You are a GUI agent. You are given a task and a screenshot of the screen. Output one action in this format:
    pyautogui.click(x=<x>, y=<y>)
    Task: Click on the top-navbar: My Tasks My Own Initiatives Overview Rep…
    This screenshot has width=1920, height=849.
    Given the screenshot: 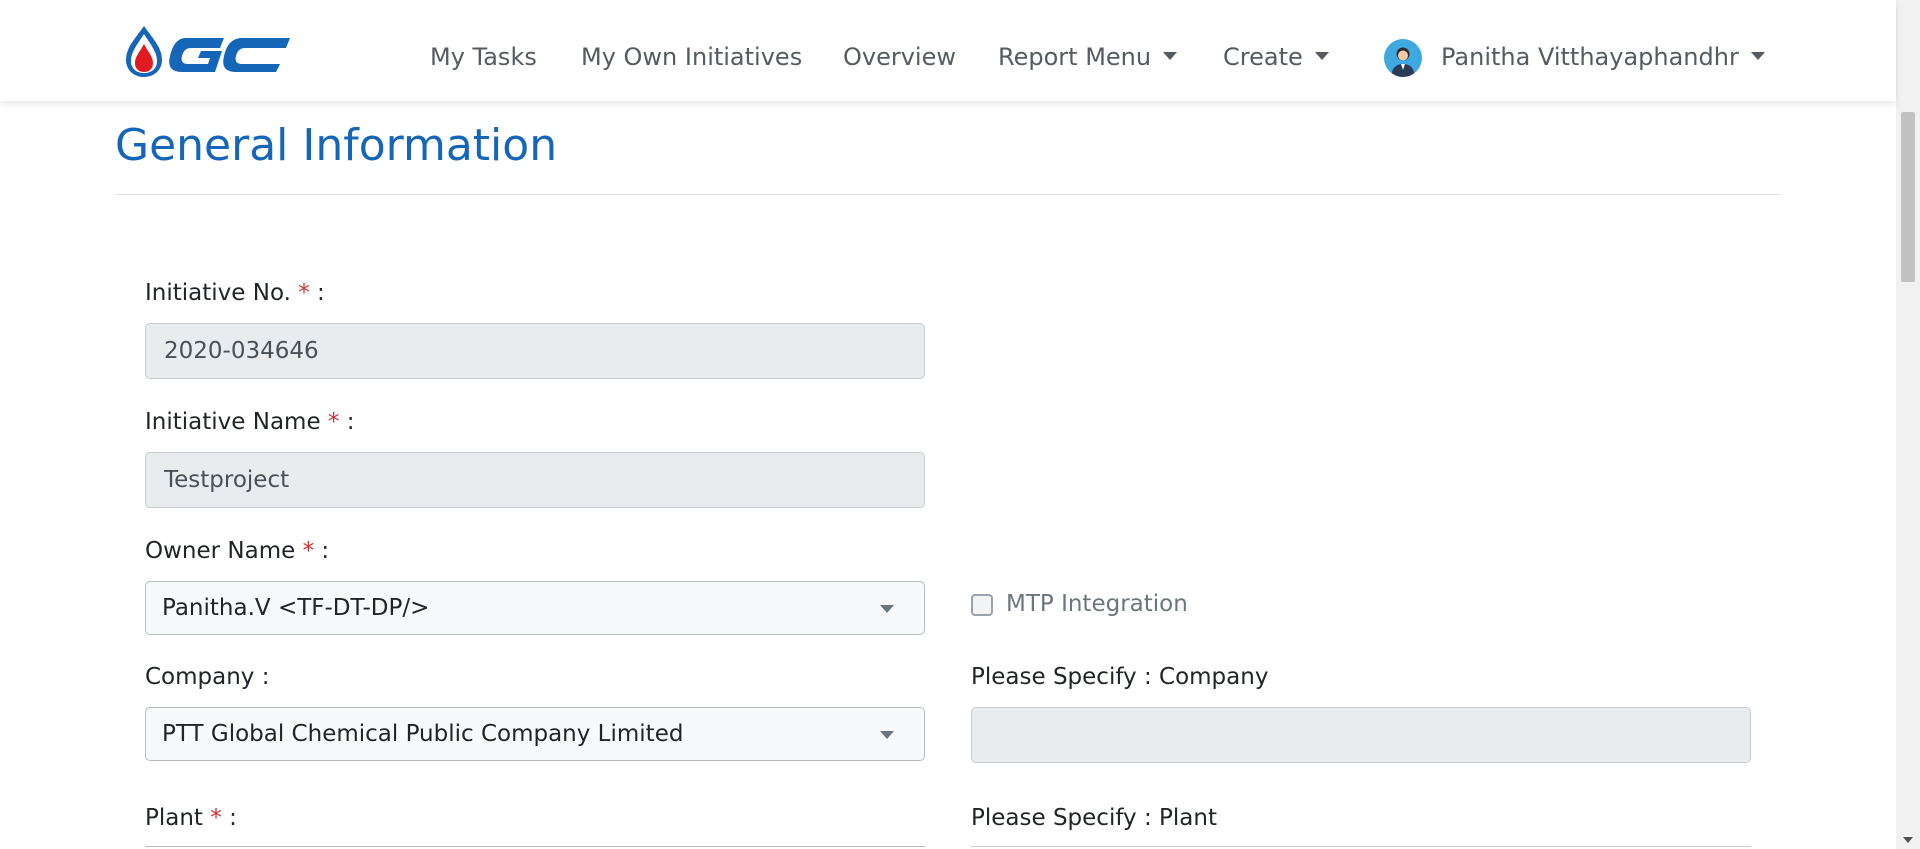 What is the action you would take?
    pyautogui.click(x=948, y=50)
    